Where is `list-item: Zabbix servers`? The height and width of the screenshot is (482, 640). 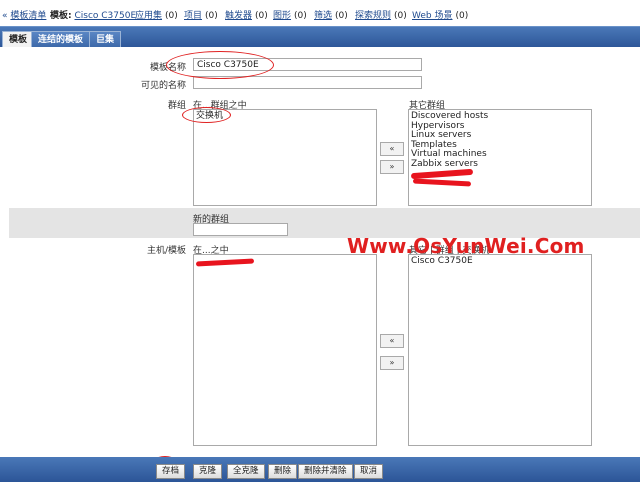
list-item: Zabbix servers is located at coordinates (500, 164).